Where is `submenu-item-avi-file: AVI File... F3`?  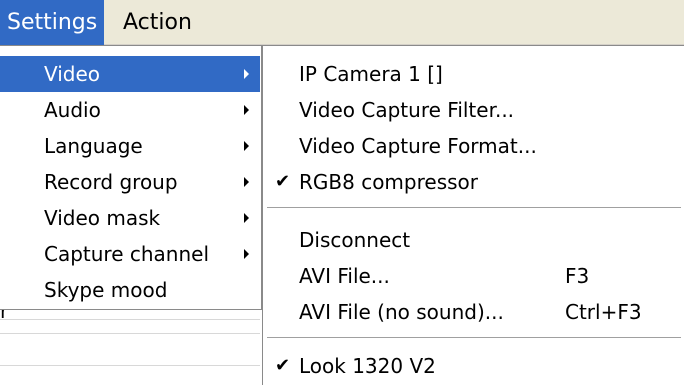 submenu-item-avi-file: AVI File... F3 is located at coordinates (473, 276).